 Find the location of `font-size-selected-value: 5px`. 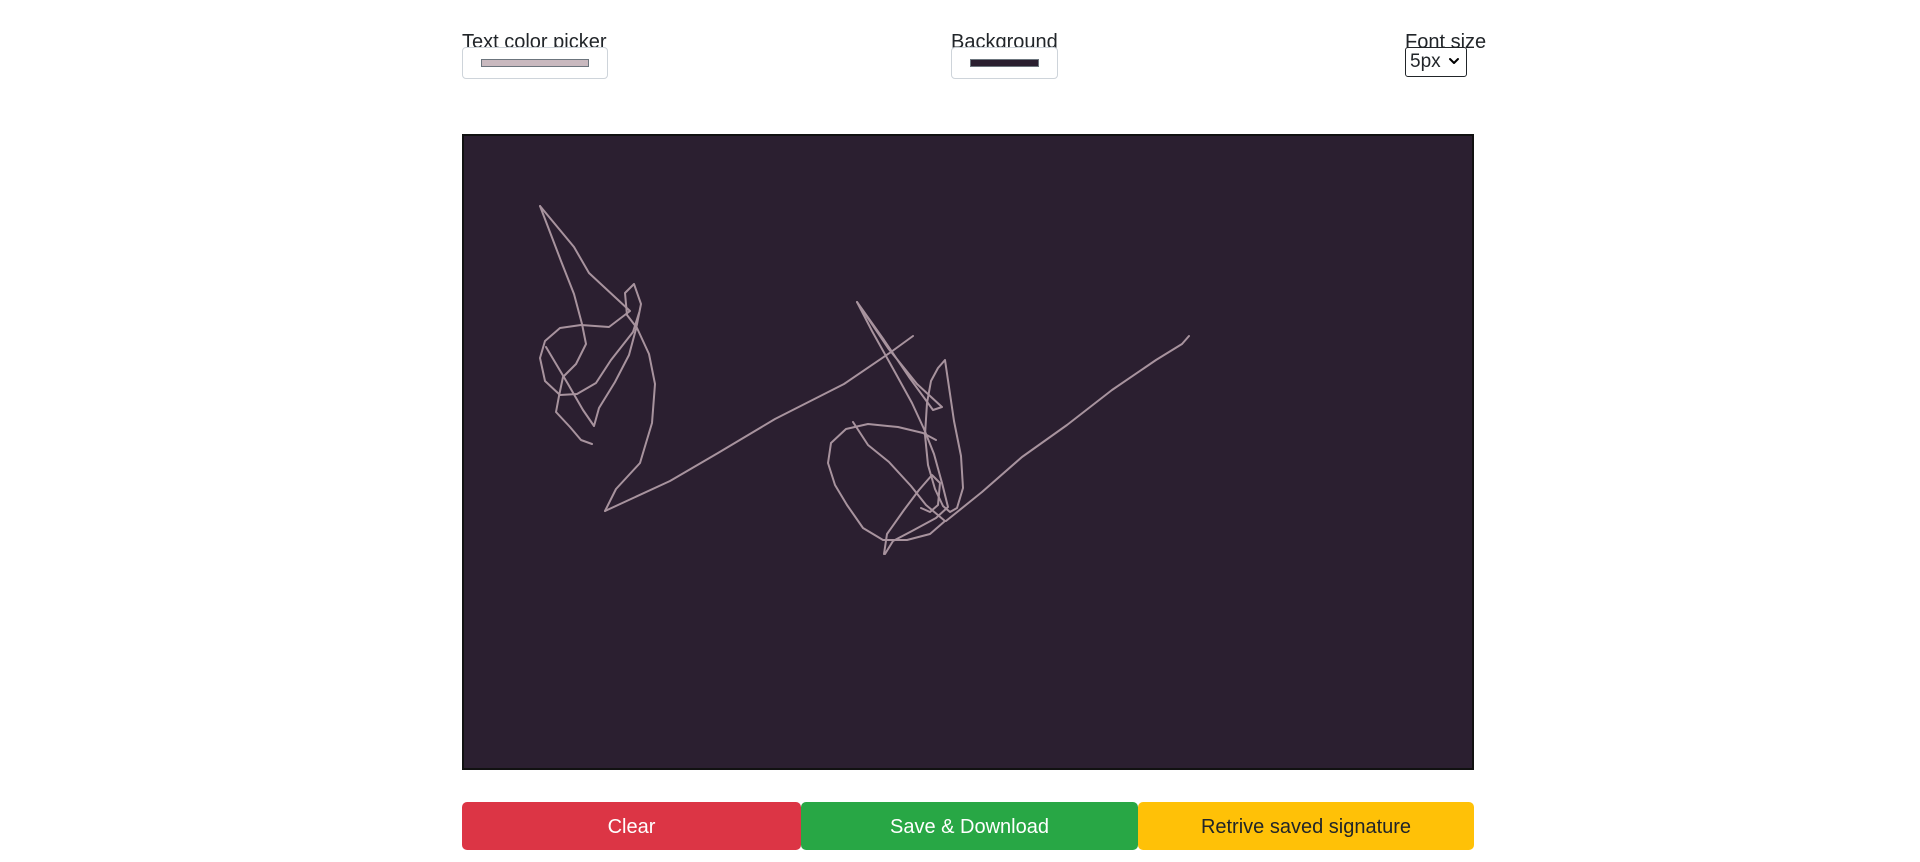

font-size-selected-value: 5px is located at coordinates (1425, 61).